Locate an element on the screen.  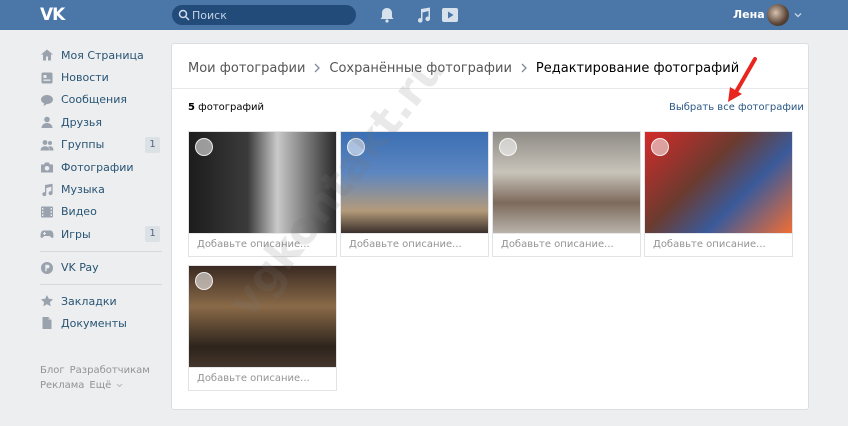
avatar is located at coordinates (778, 15).